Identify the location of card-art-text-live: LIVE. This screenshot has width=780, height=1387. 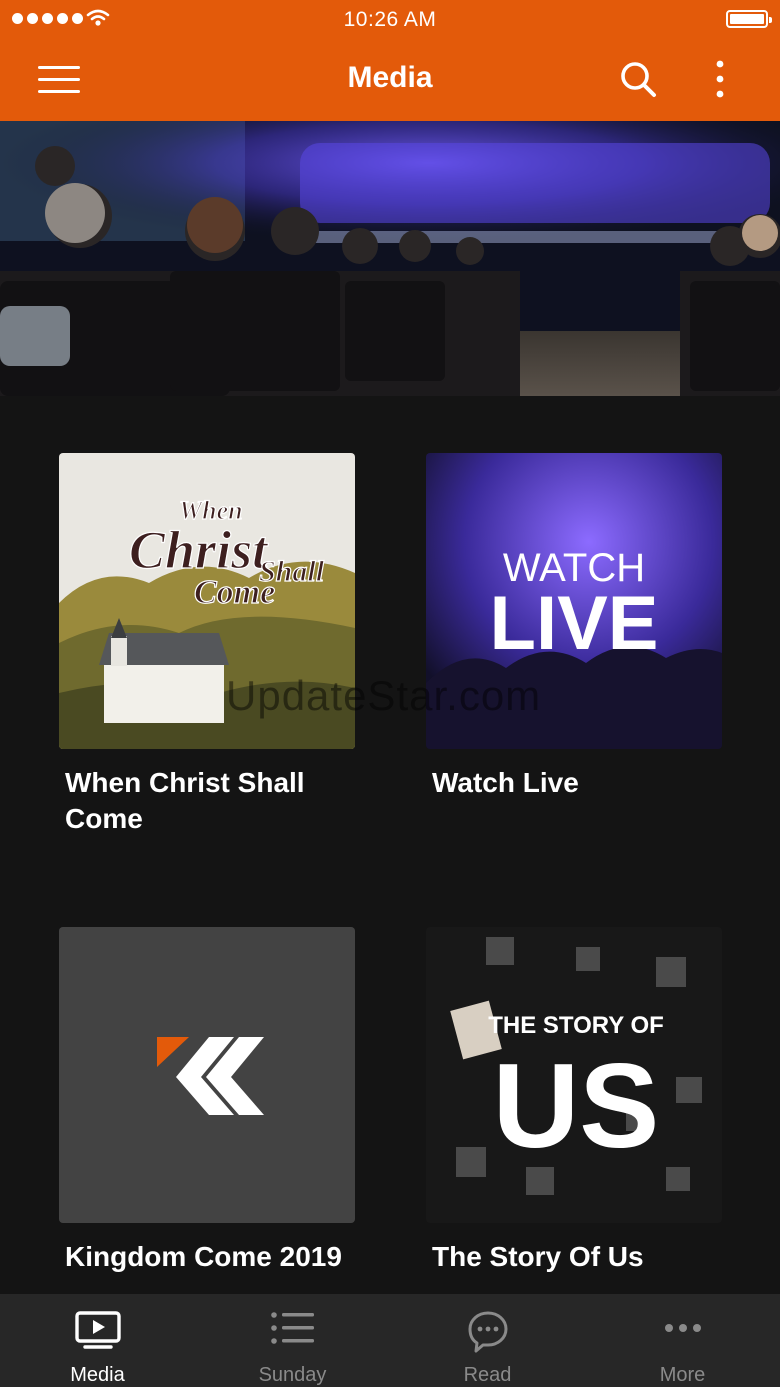
(574, 623).